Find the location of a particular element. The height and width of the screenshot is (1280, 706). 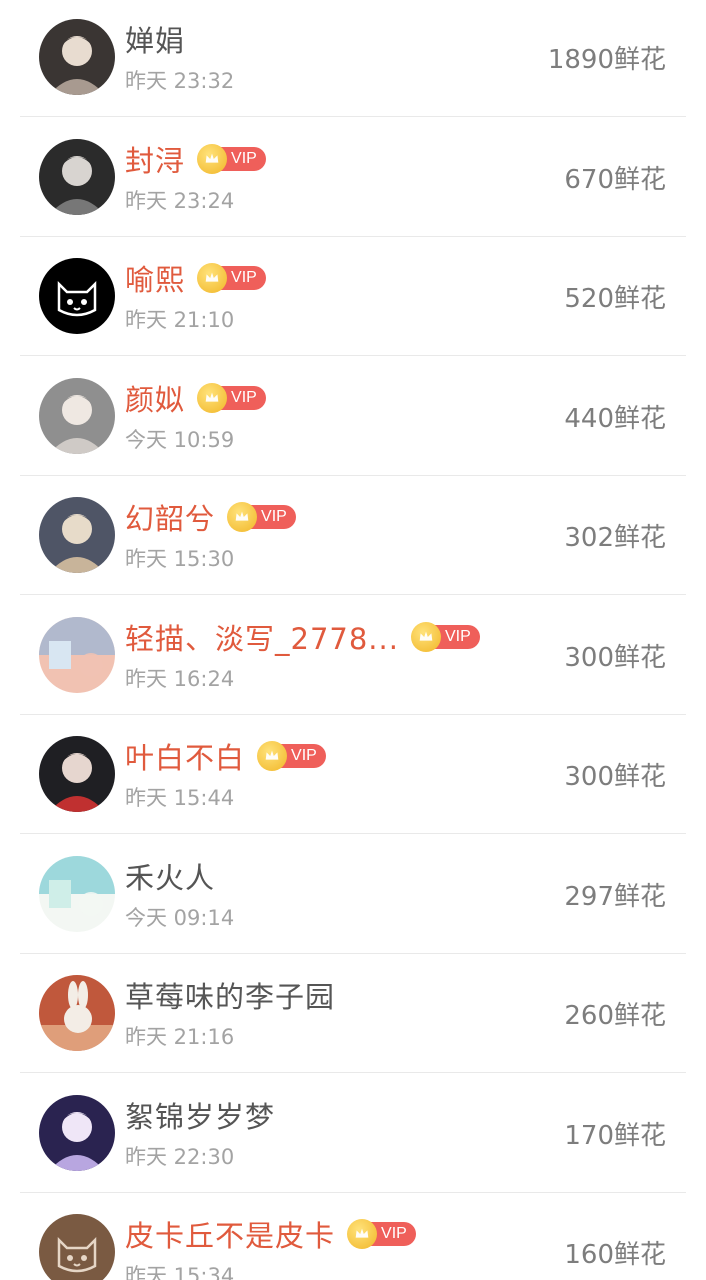

user-name: 禾火人 is located at coordinates (170, 876).